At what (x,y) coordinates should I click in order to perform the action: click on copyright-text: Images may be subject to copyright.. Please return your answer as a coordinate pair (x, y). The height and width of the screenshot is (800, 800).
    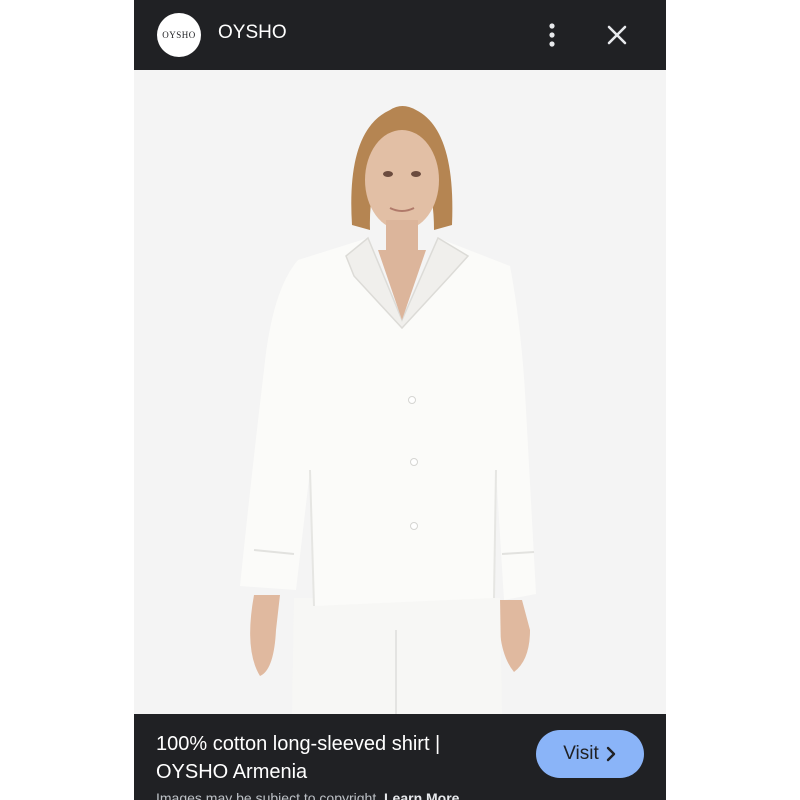
    Looking at the image, I should click on (268, 795).